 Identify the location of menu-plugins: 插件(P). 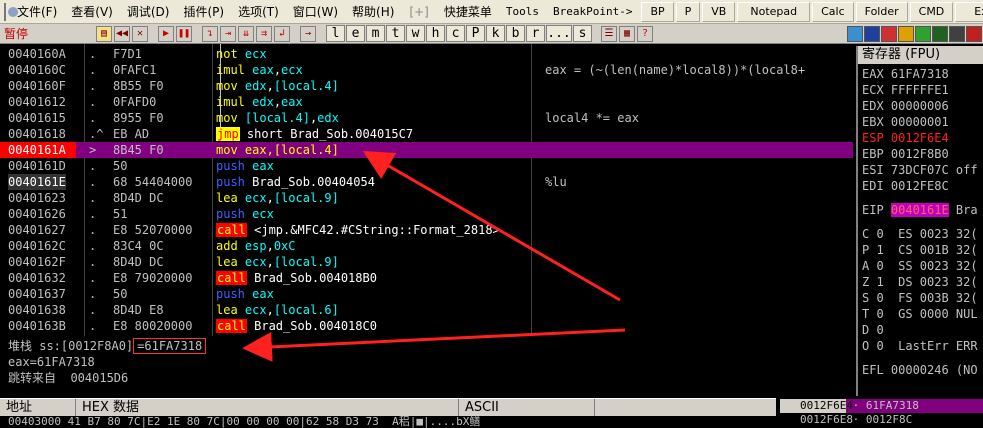
(203, 11).